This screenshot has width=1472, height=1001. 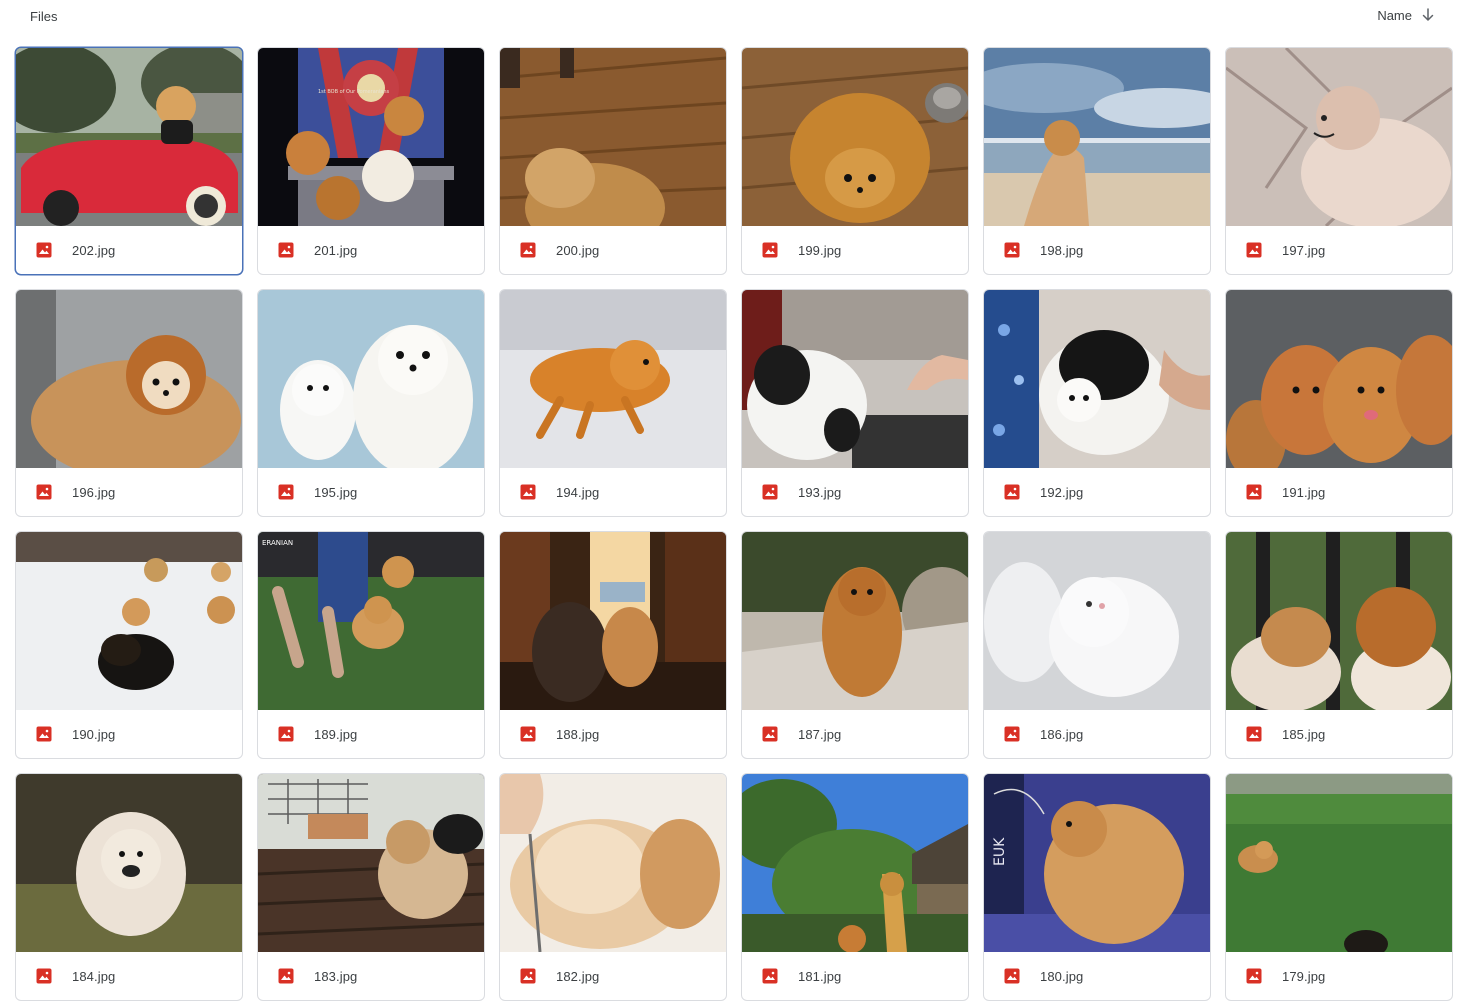 I want to click on file-info: 197.jpg, so click(x=1339, y=250).